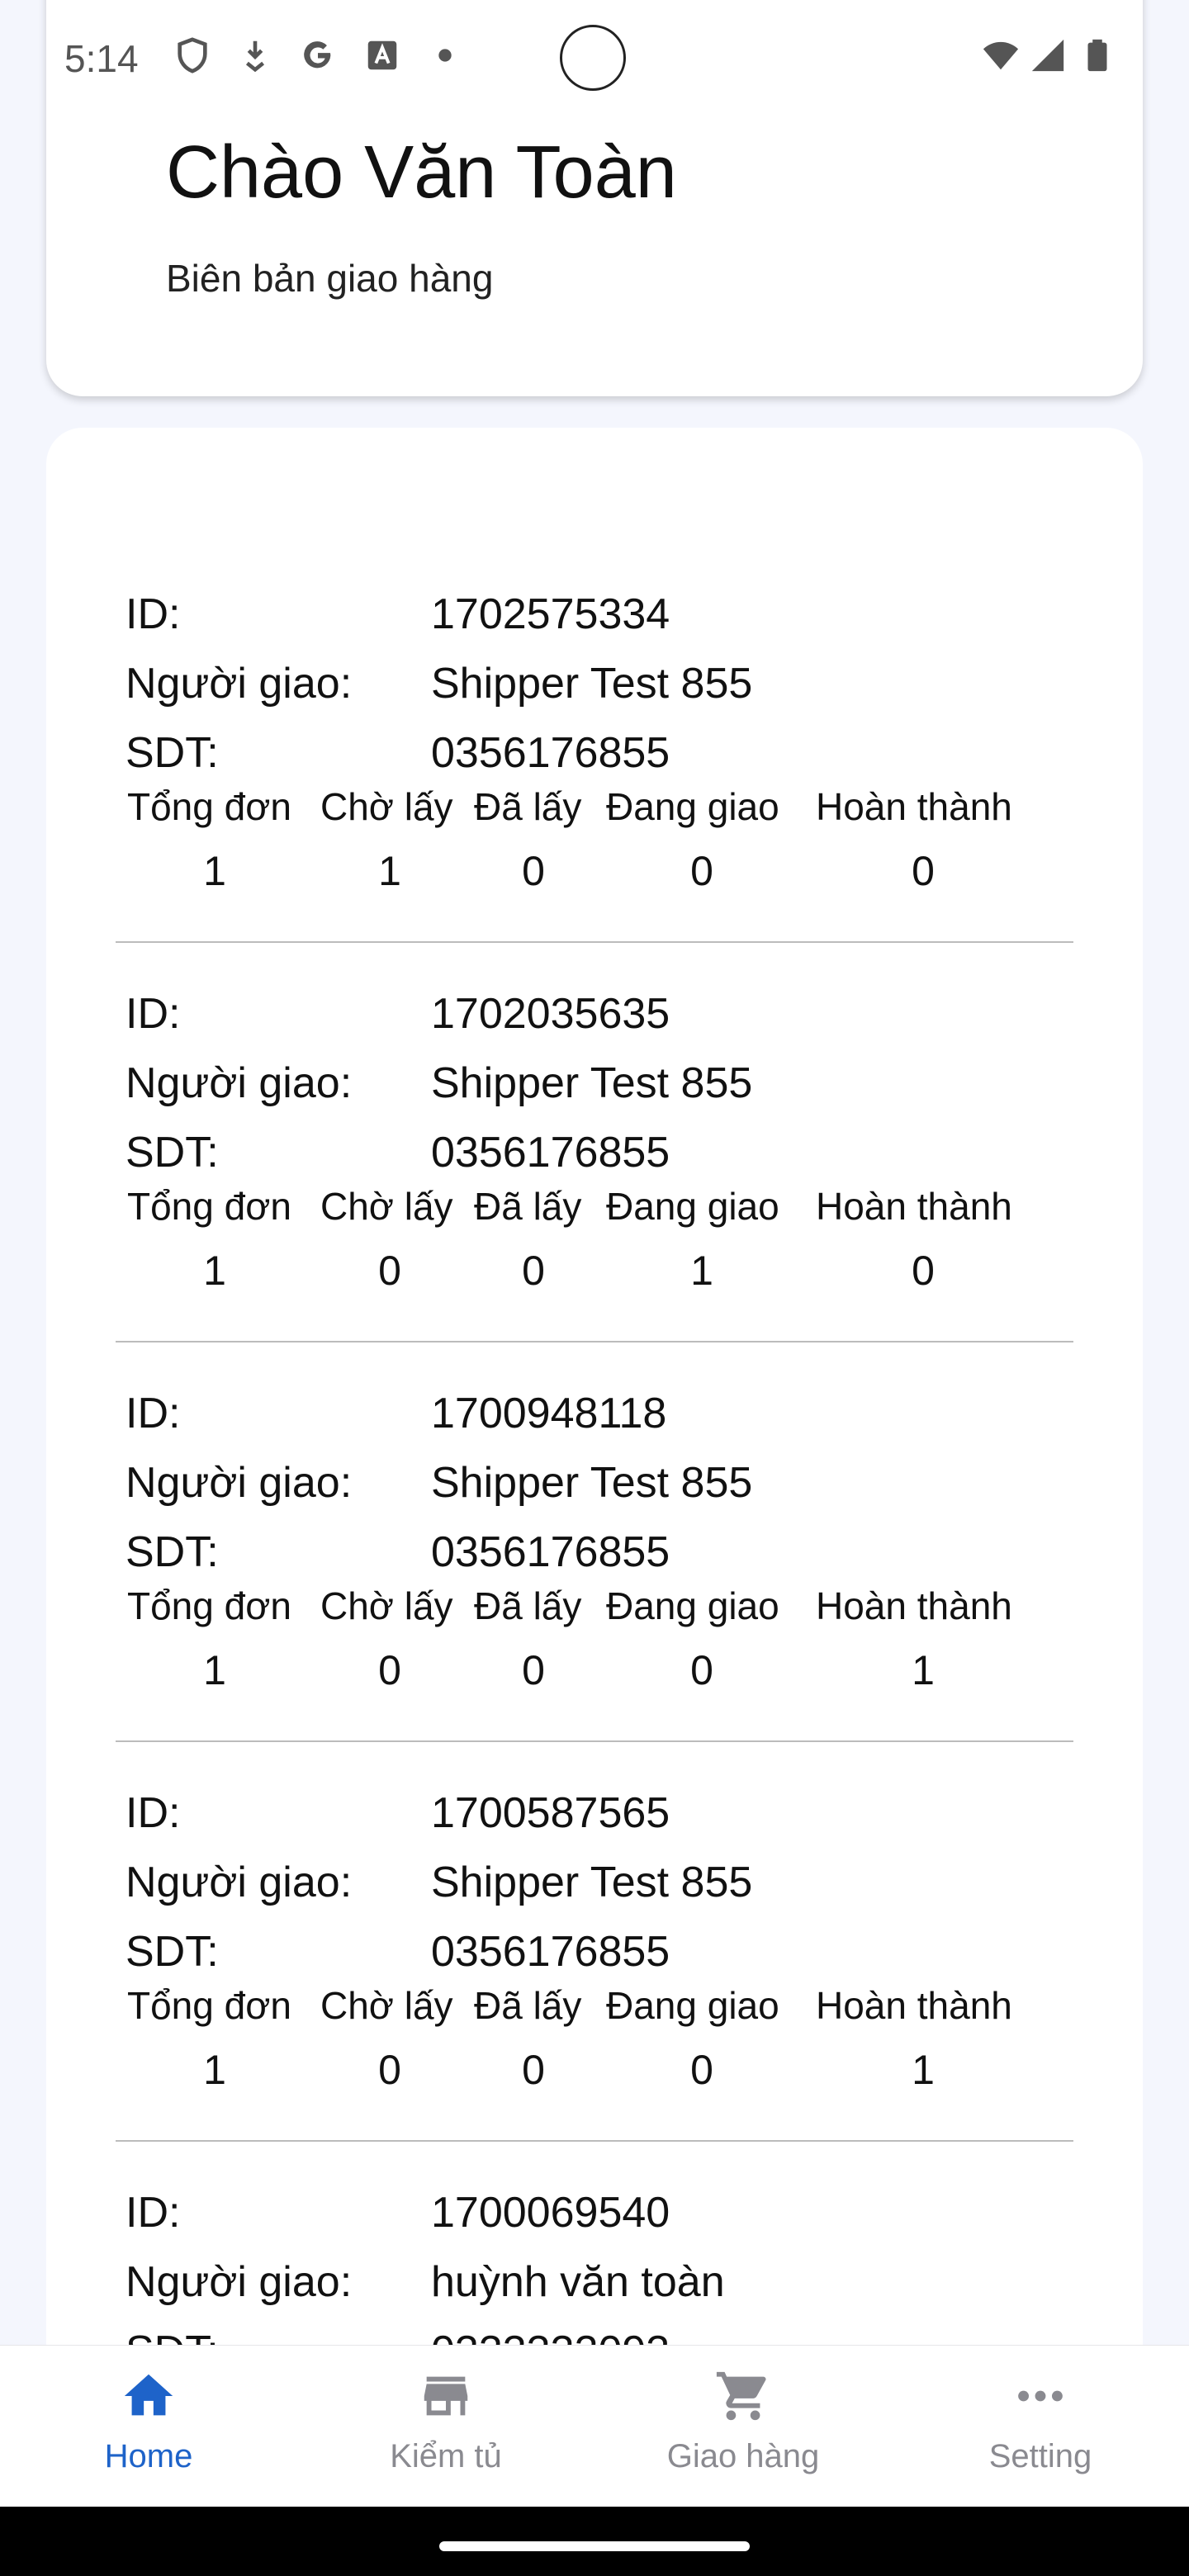 This screenshot has width=1189, height=2576. I want to click on dot-icon, so click(445, 55).